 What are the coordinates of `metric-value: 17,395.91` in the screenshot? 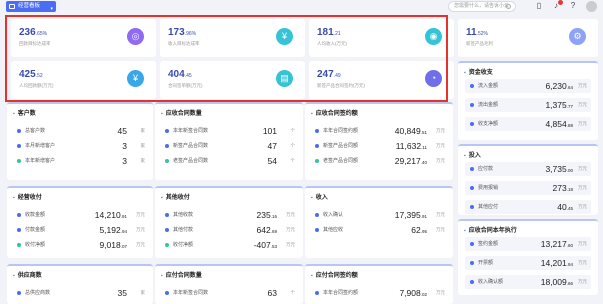 It's located at (411, 216).